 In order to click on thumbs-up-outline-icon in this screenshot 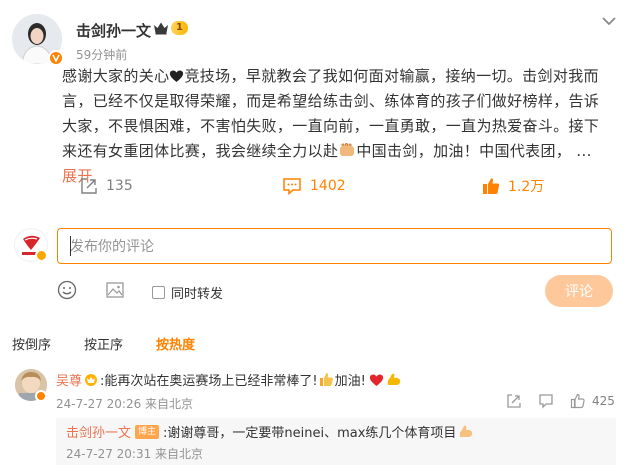, I will do `click(577, 401)`.